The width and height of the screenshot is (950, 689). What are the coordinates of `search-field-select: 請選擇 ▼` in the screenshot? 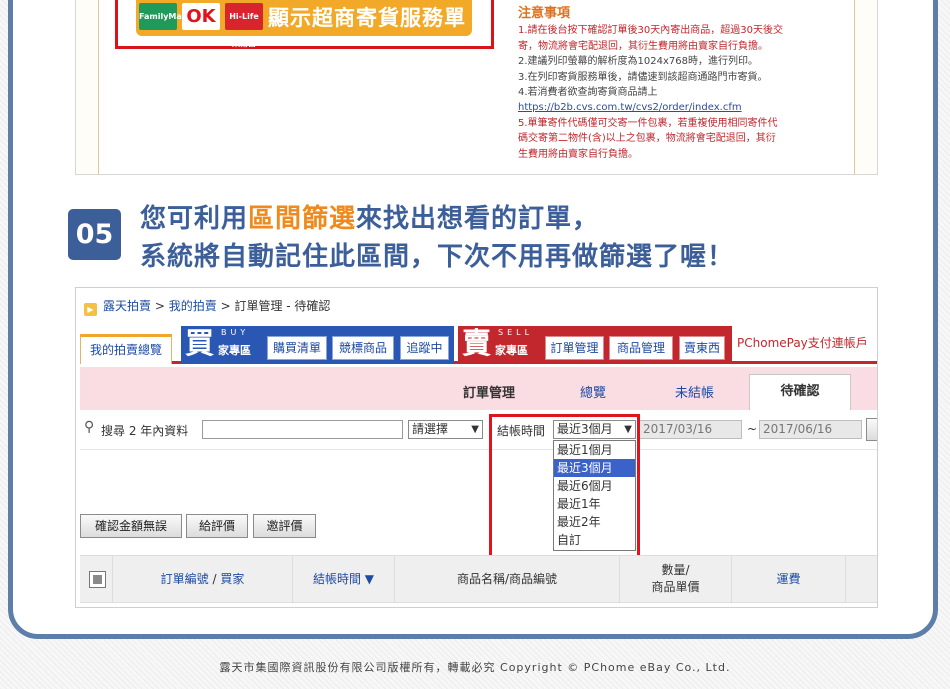 It's located at (445, 429).